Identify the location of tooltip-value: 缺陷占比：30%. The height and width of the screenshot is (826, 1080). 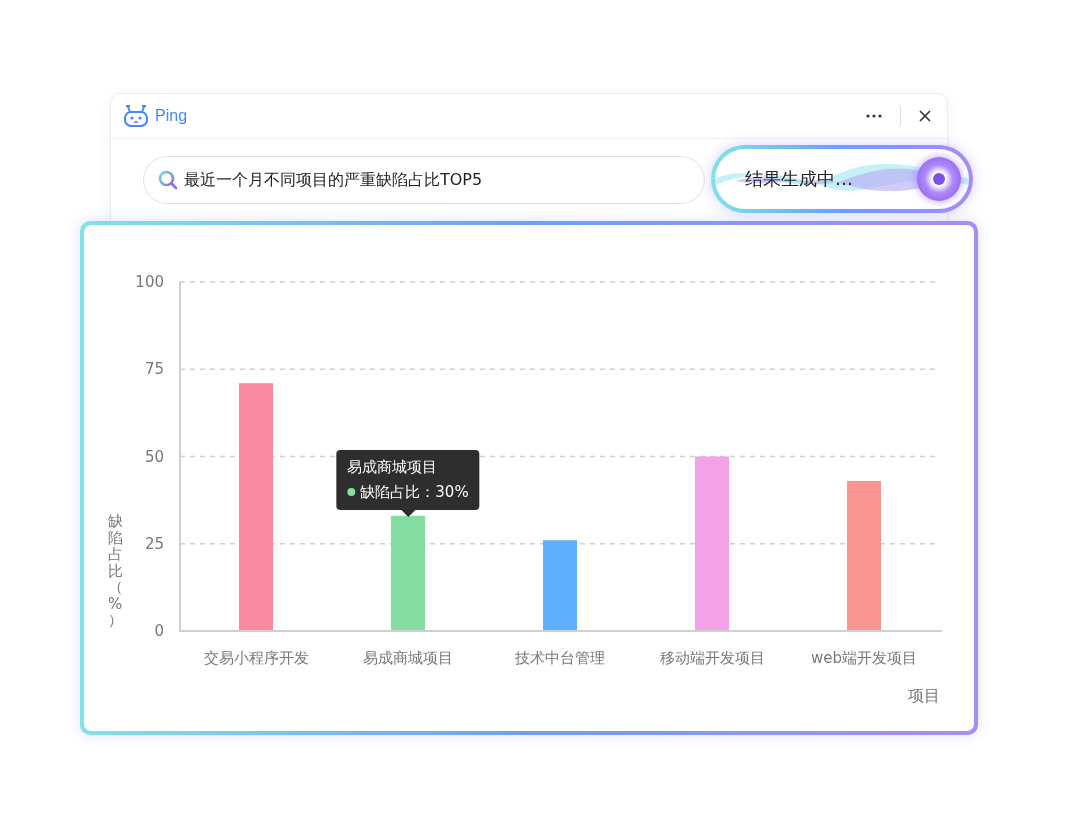
(414, 492).